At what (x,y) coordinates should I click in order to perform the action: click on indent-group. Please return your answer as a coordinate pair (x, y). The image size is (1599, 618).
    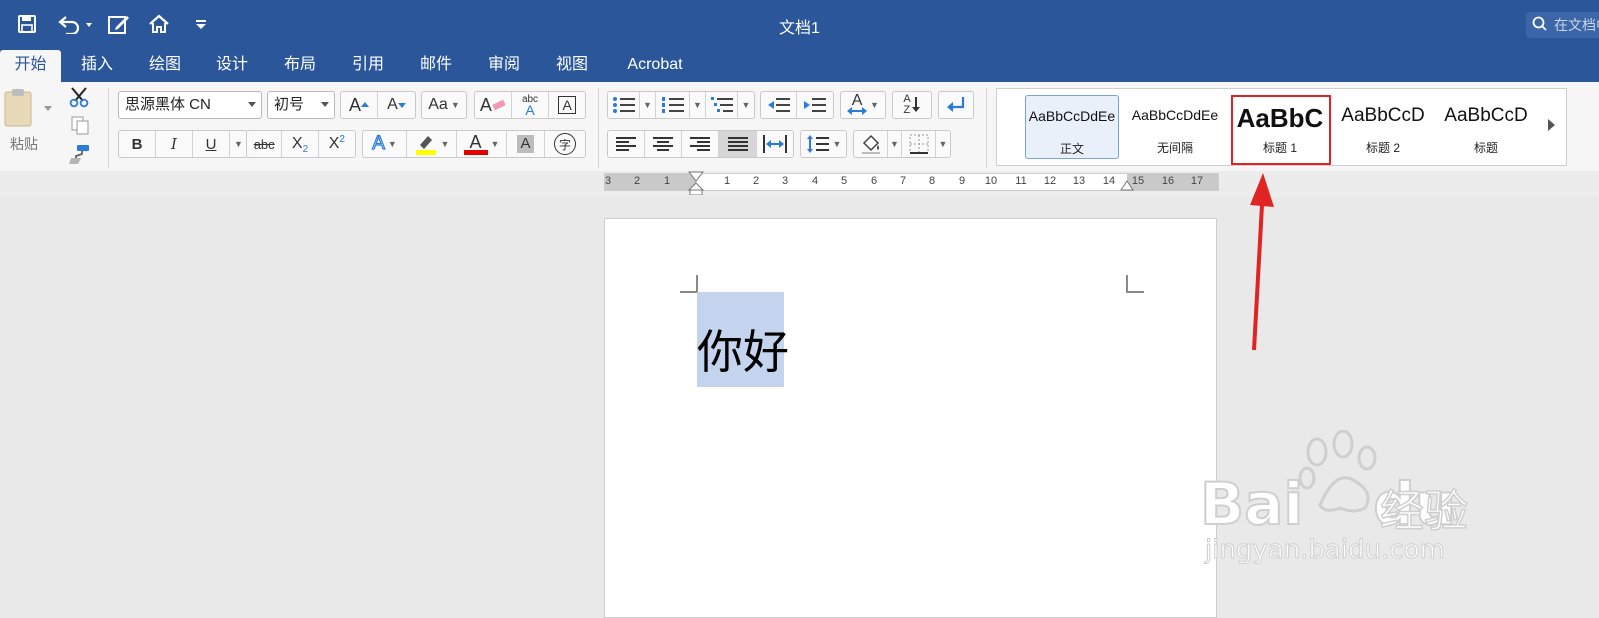
    Looking at the image, I should click on (797, 105).